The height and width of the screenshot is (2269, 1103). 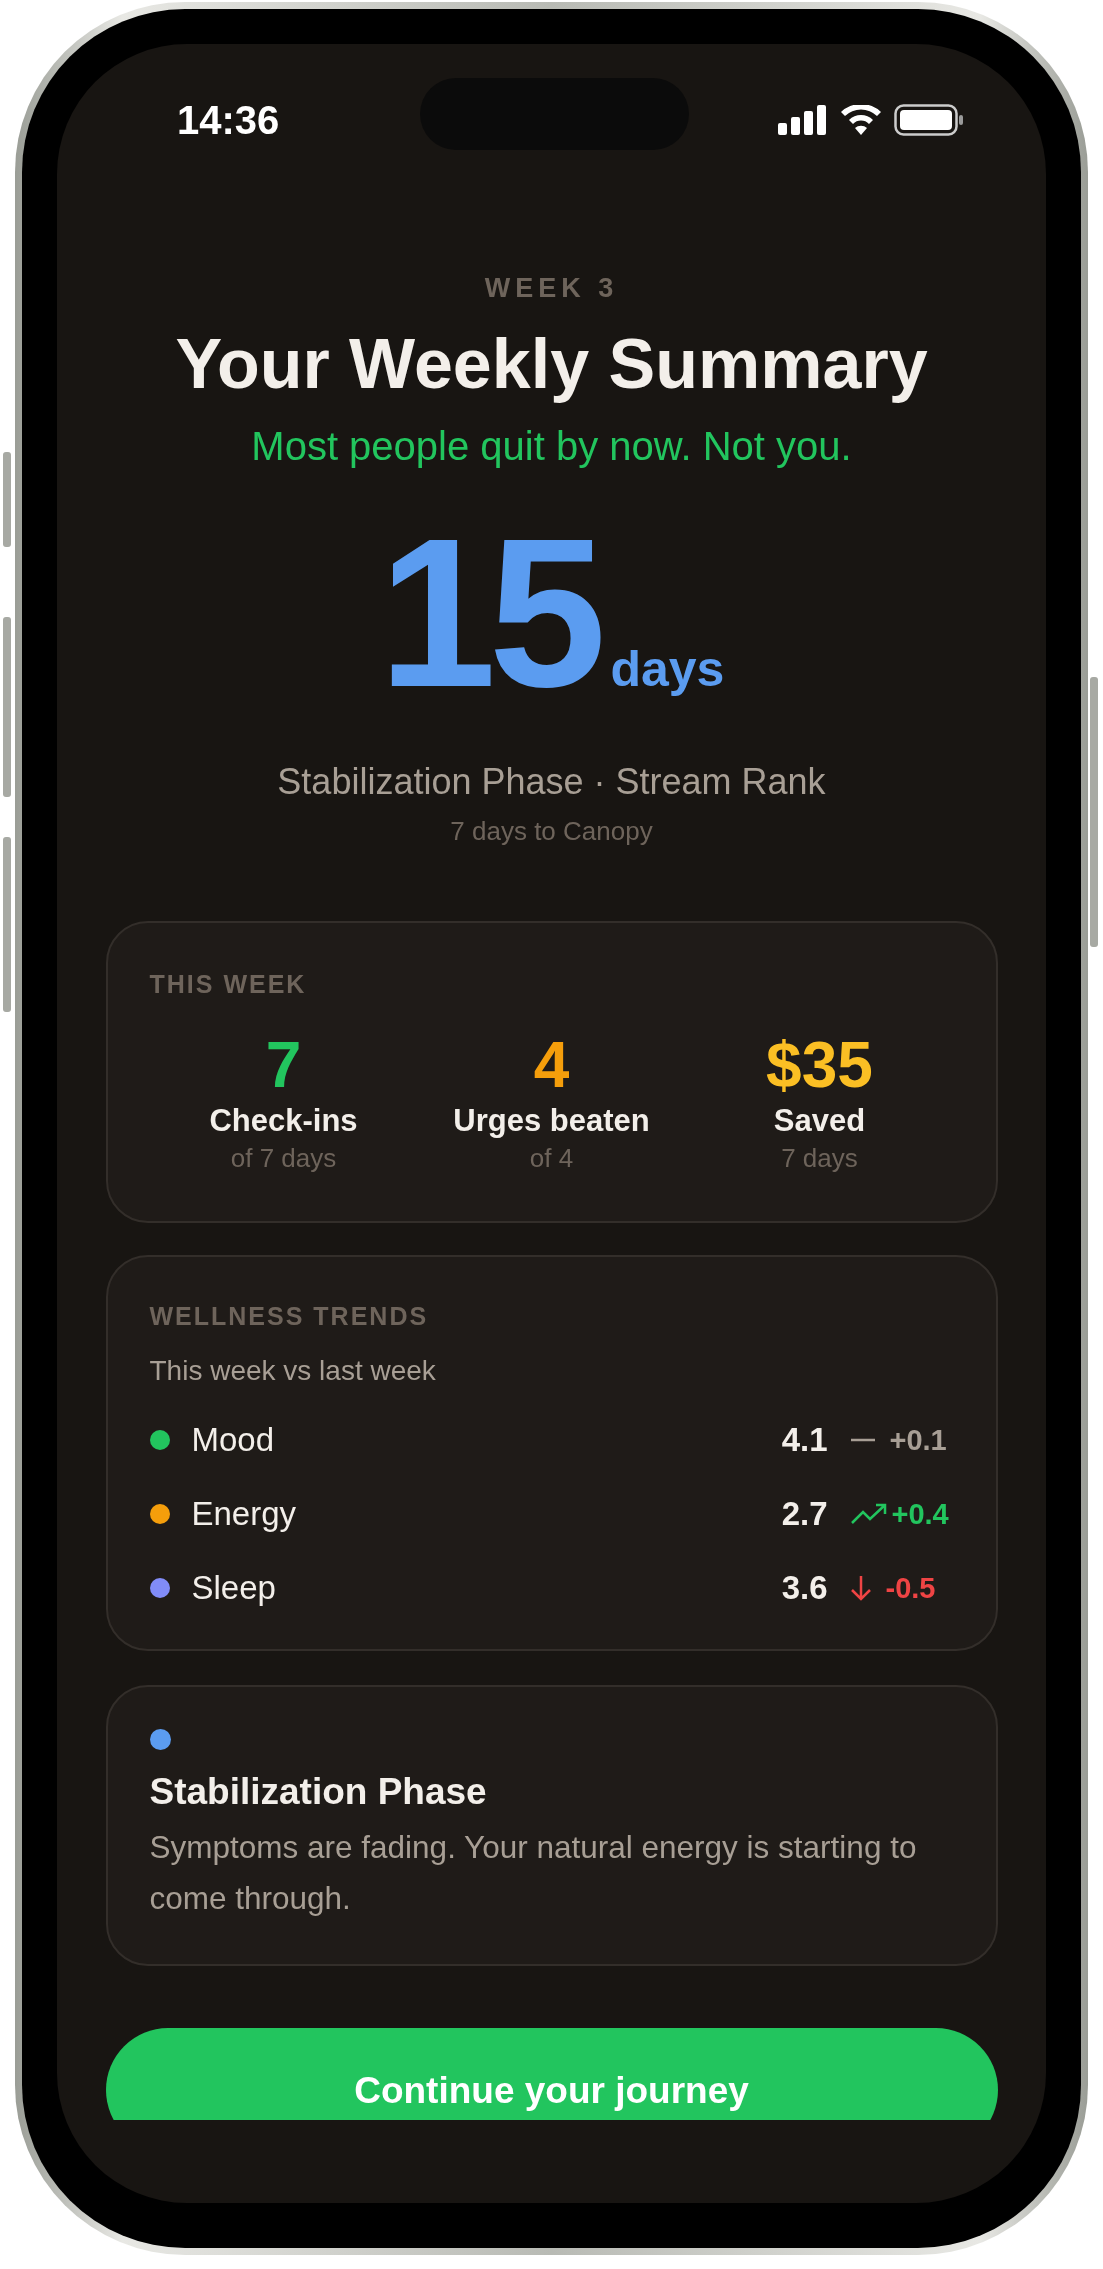 I want to click on next-rank-text: 7 days to Canopy, so click(x=551, y=831).